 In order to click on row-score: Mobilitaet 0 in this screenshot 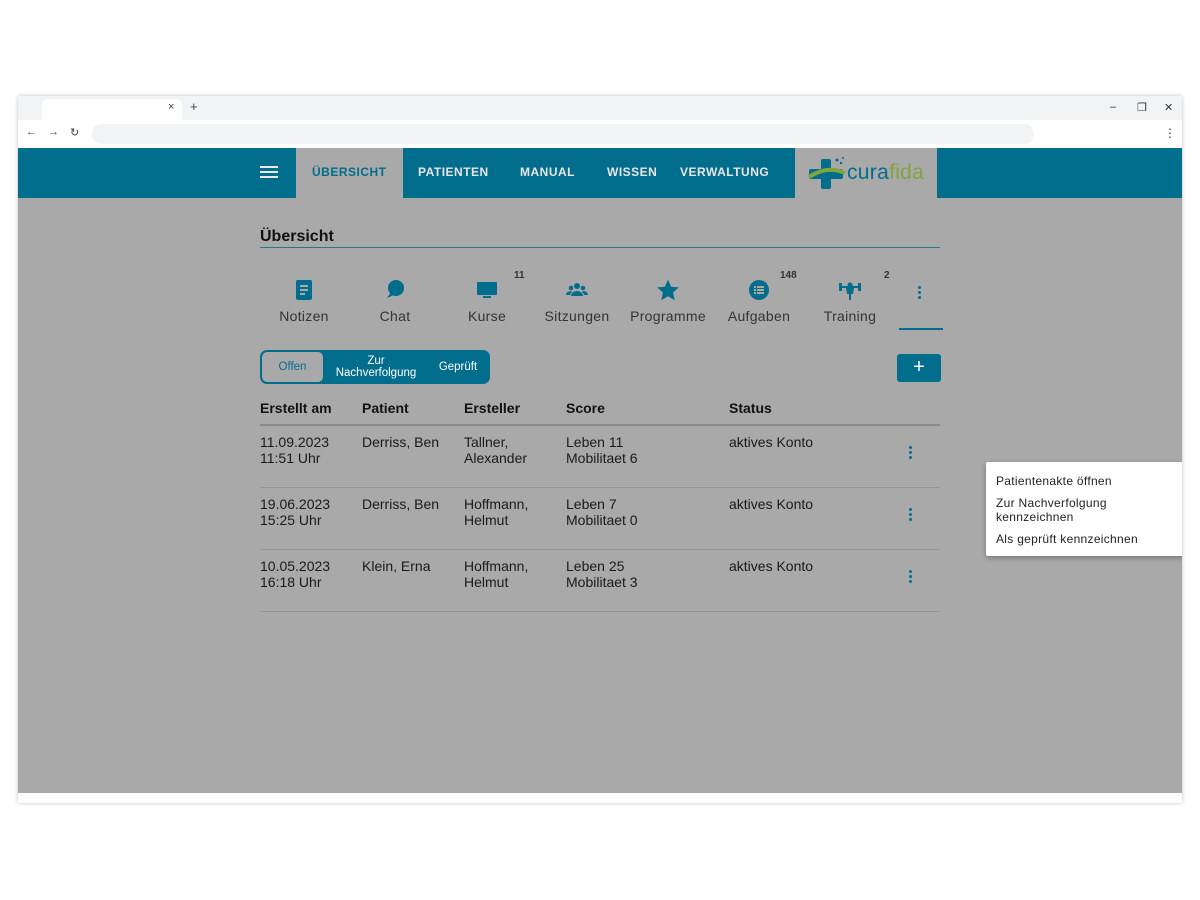, I will do `click(602, 520)`.